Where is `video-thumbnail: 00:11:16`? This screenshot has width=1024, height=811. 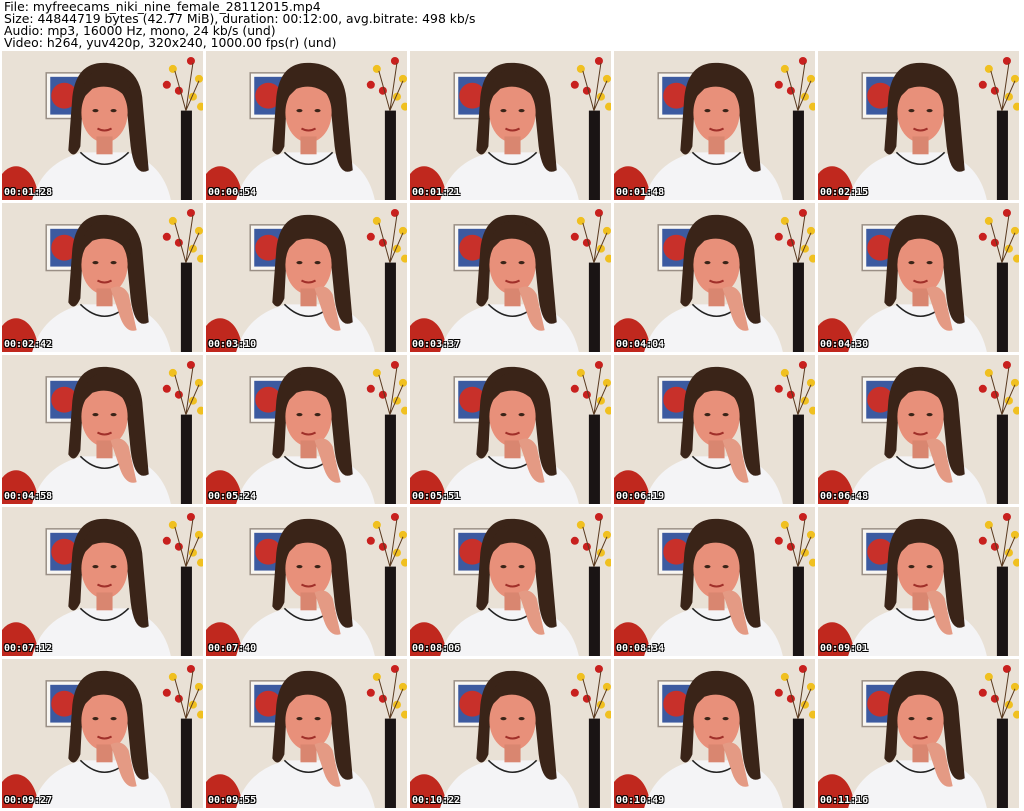
video-thumbnail: 00:11:16 is located at coordinates (918, 733).